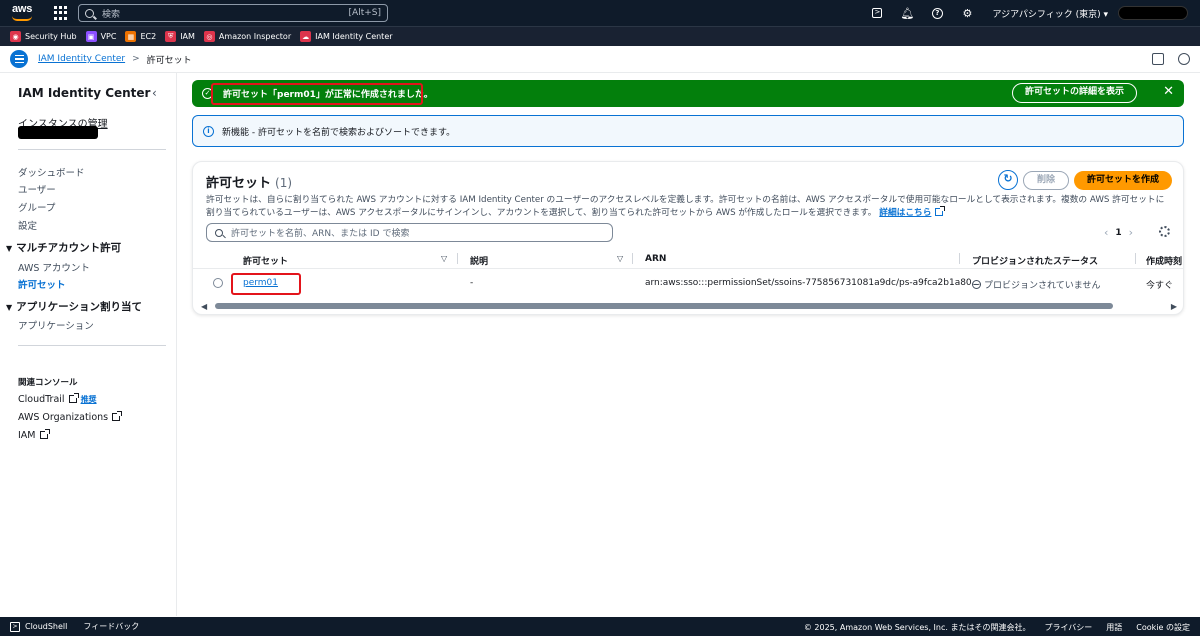  I want to click on breadcrumb-bar: IAM Identity Center > 許可セット, so click(600, 59).